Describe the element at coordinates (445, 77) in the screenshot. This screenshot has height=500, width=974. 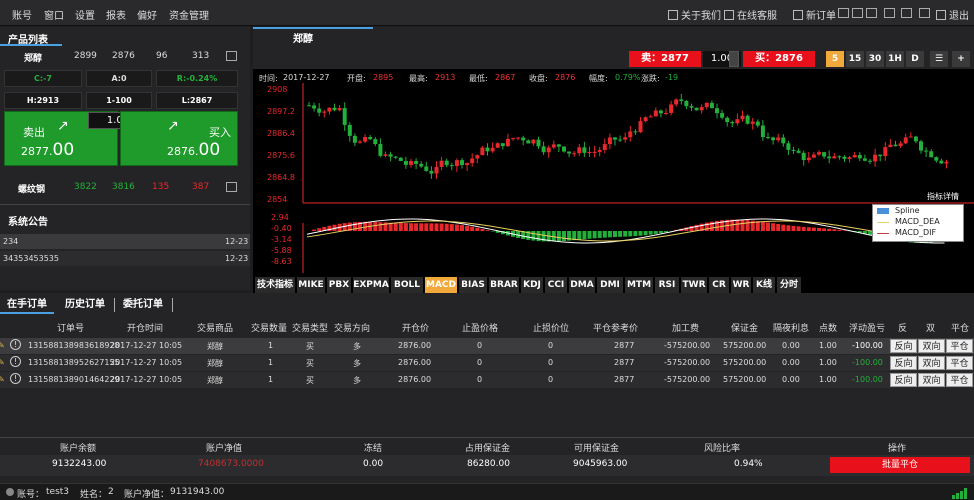
I see `info-high: 2913` at that location.